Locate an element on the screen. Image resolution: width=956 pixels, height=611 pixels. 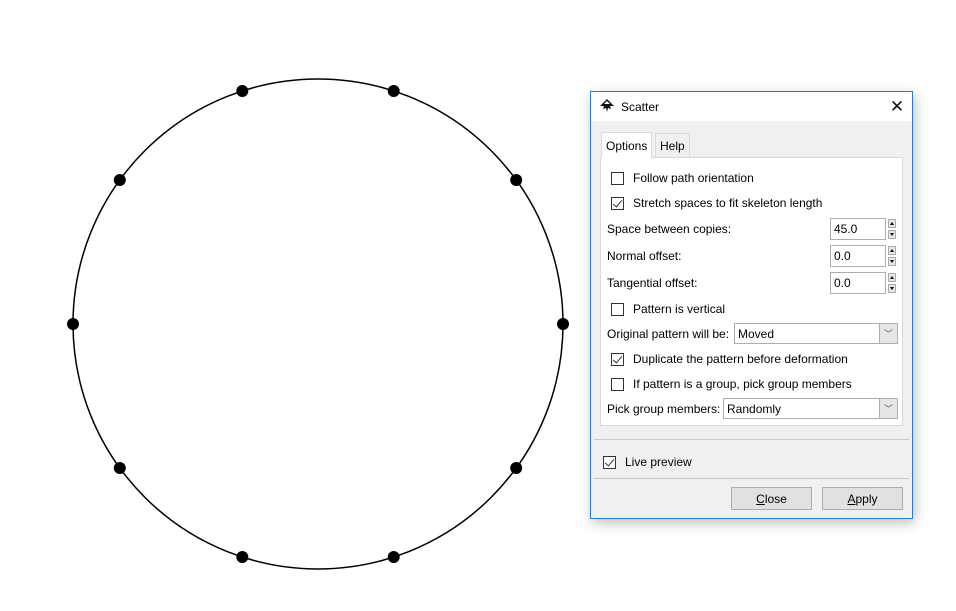
normal-offset-spinner: 0.0 is located at coordinates (863, 256).